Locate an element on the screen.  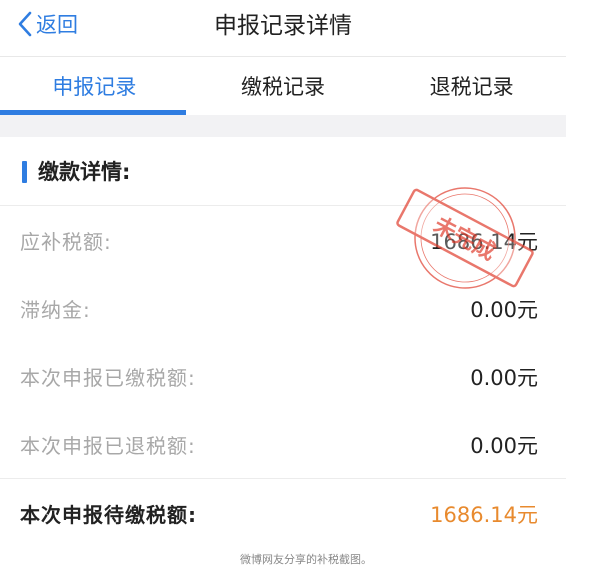
image-caption: 微博网友分享的补税截图。 is located at coordinates (306, 559).